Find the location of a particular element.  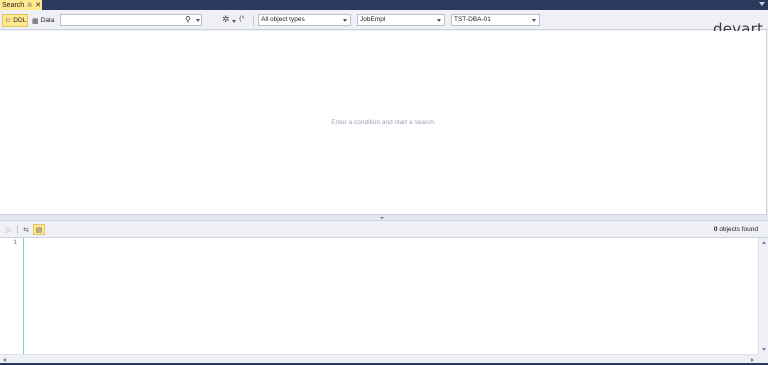

server-select: TST-DBA-01 is located at coordinates (495, 20).